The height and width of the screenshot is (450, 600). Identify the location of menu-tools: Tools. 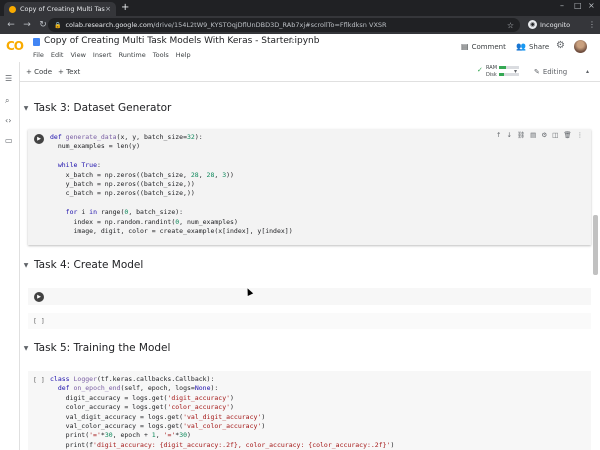
(161, 55).